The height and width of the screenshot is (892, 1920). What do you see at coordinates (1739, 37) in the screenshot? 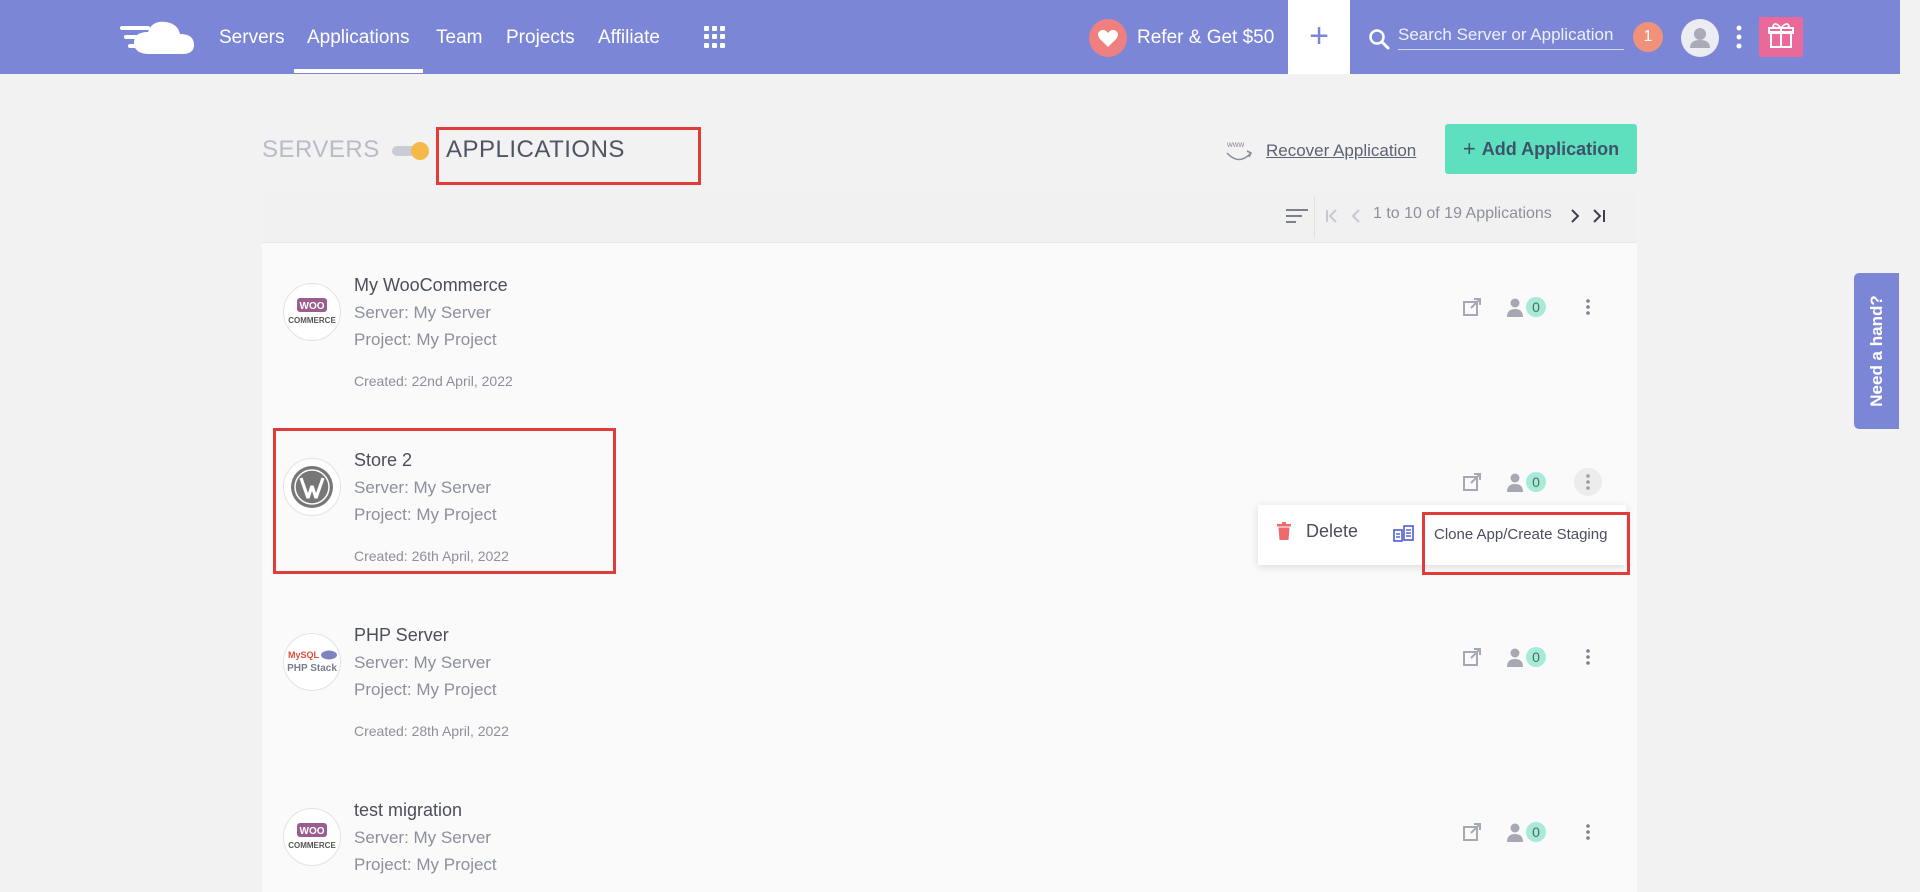
I see `more-menu-icon` at bounding box center [1739, 37].